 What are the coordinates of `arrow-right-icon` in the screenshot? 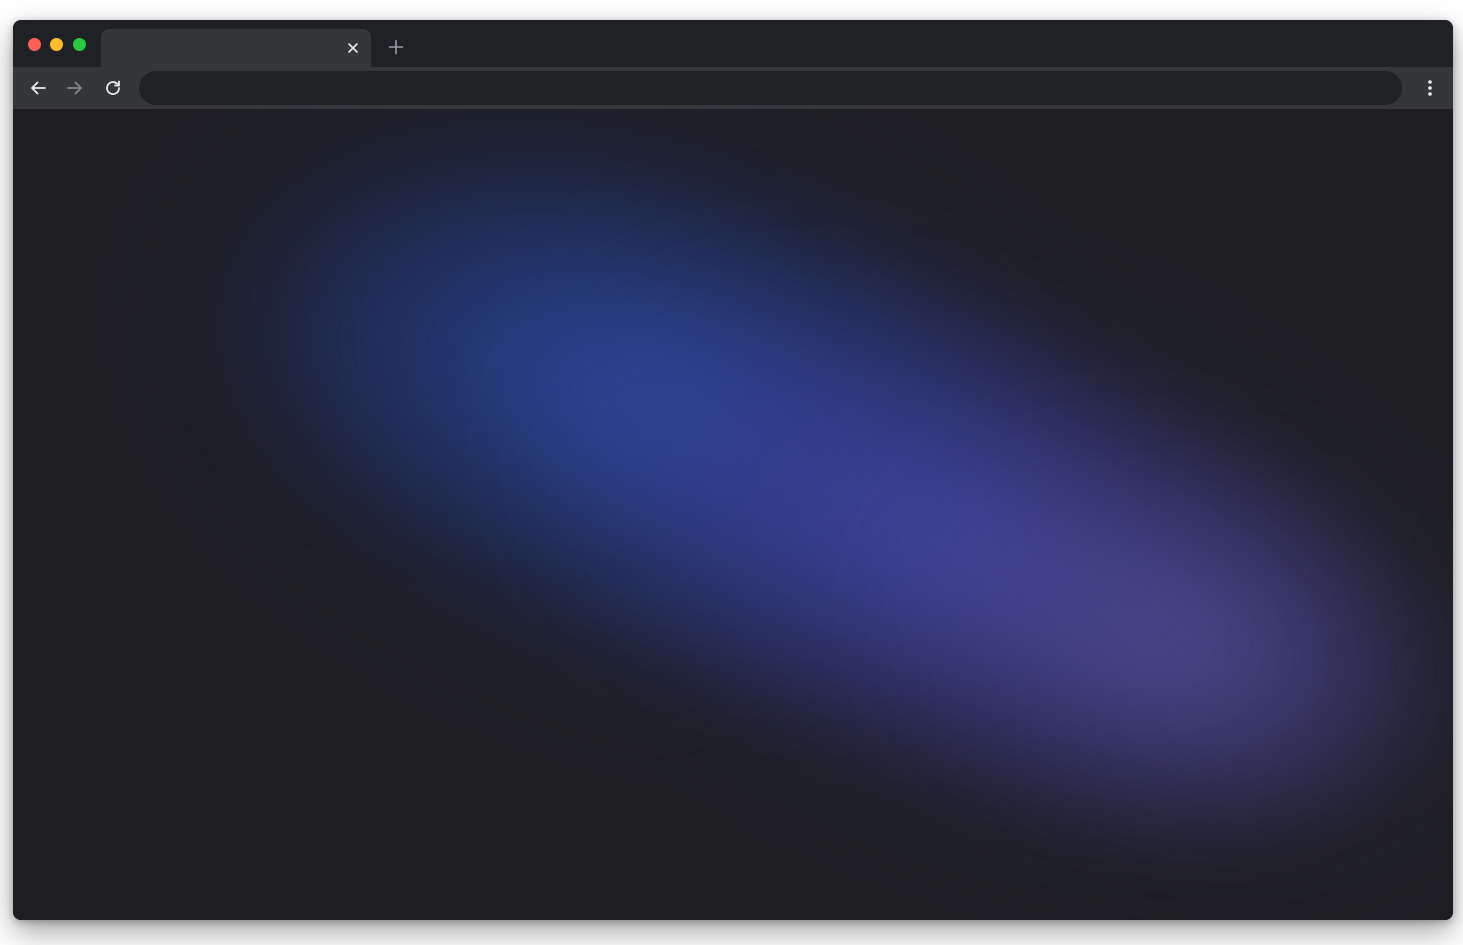 It's located at (75, 88).